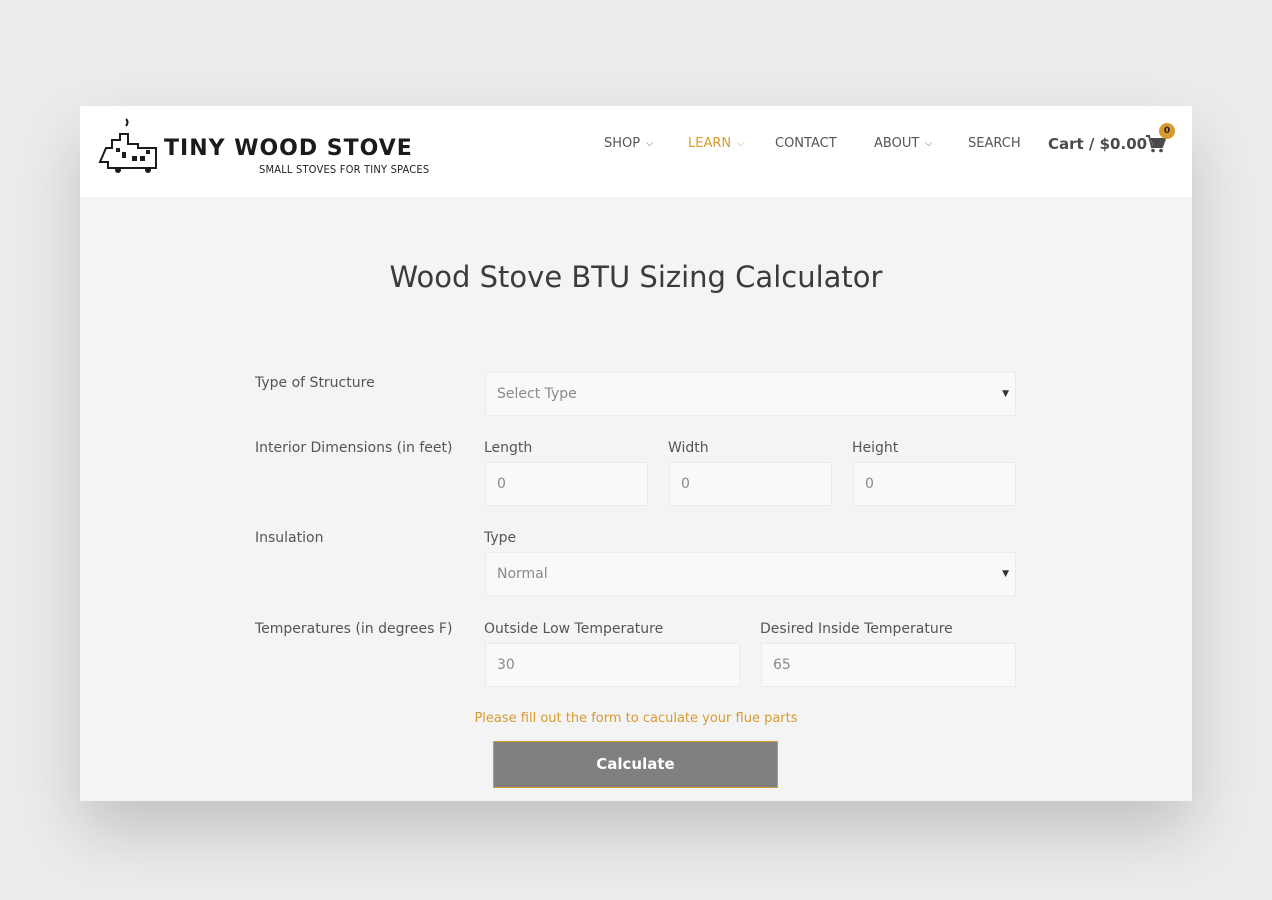 The height and width of the screenshot is (900, 1272). I want to click on logo-title: TINY WOOD STOVE, so click(288, 148).